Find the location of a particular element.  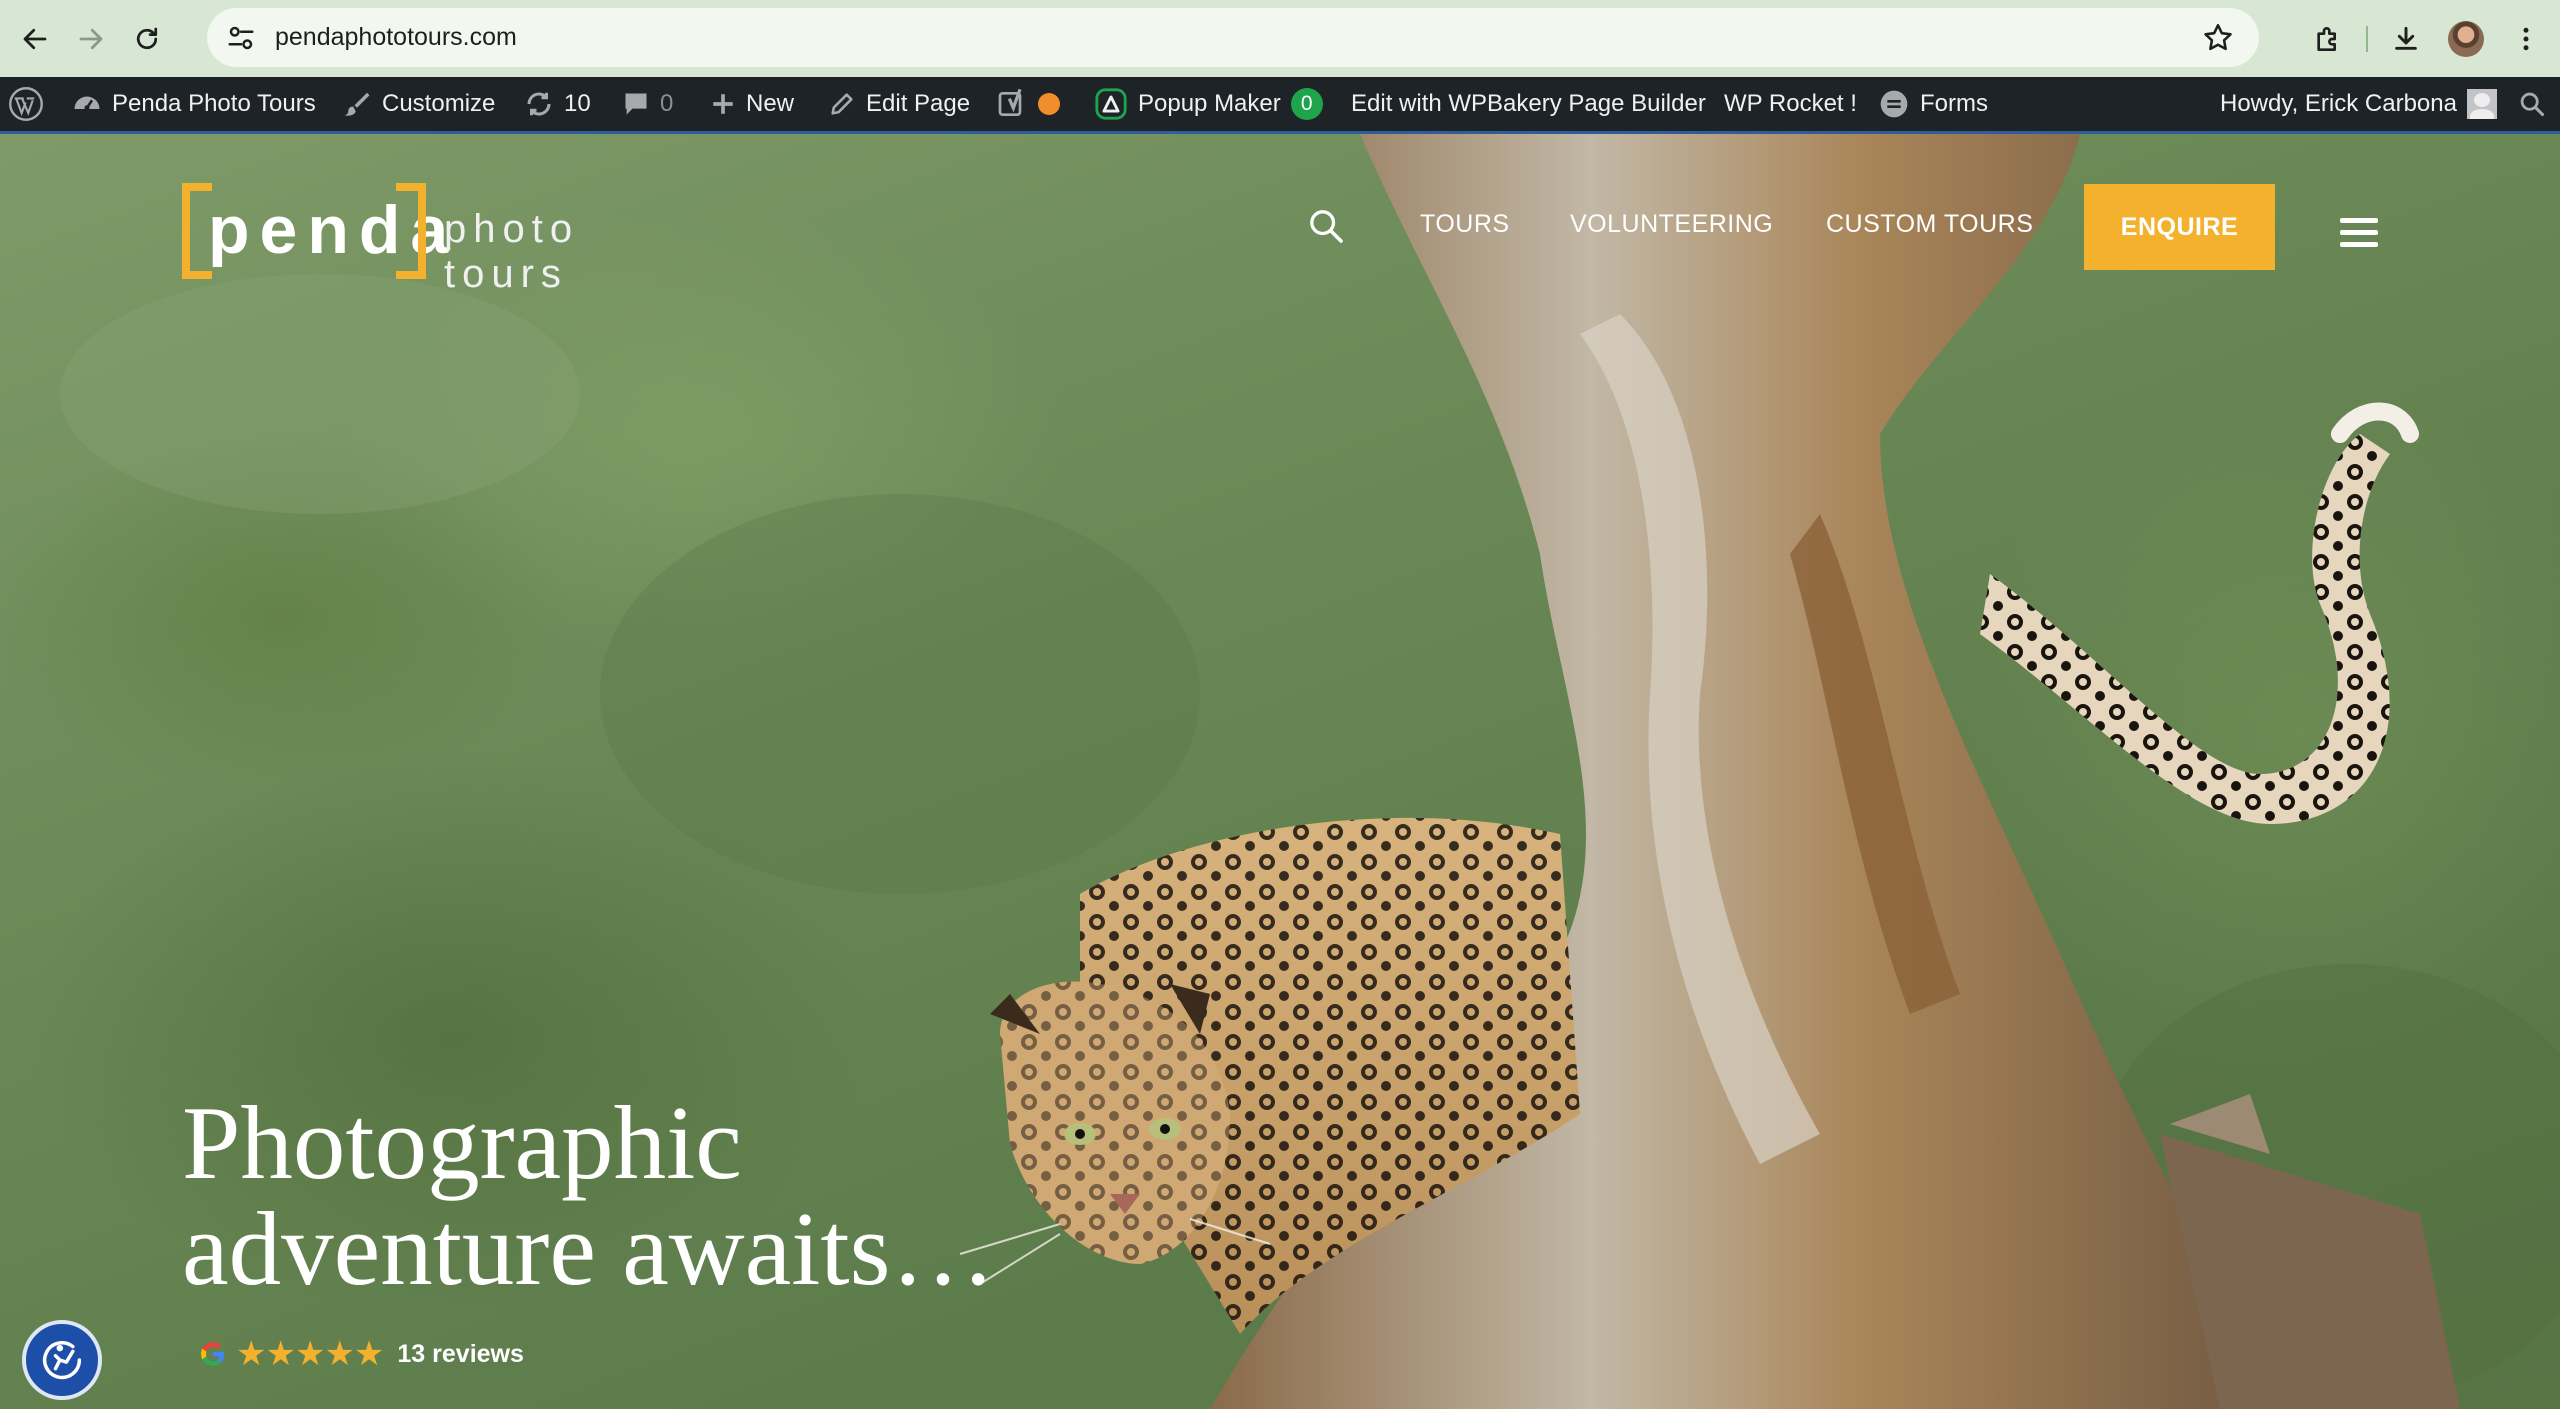

chrome-menu-button is located at coordinates (2526, 39).